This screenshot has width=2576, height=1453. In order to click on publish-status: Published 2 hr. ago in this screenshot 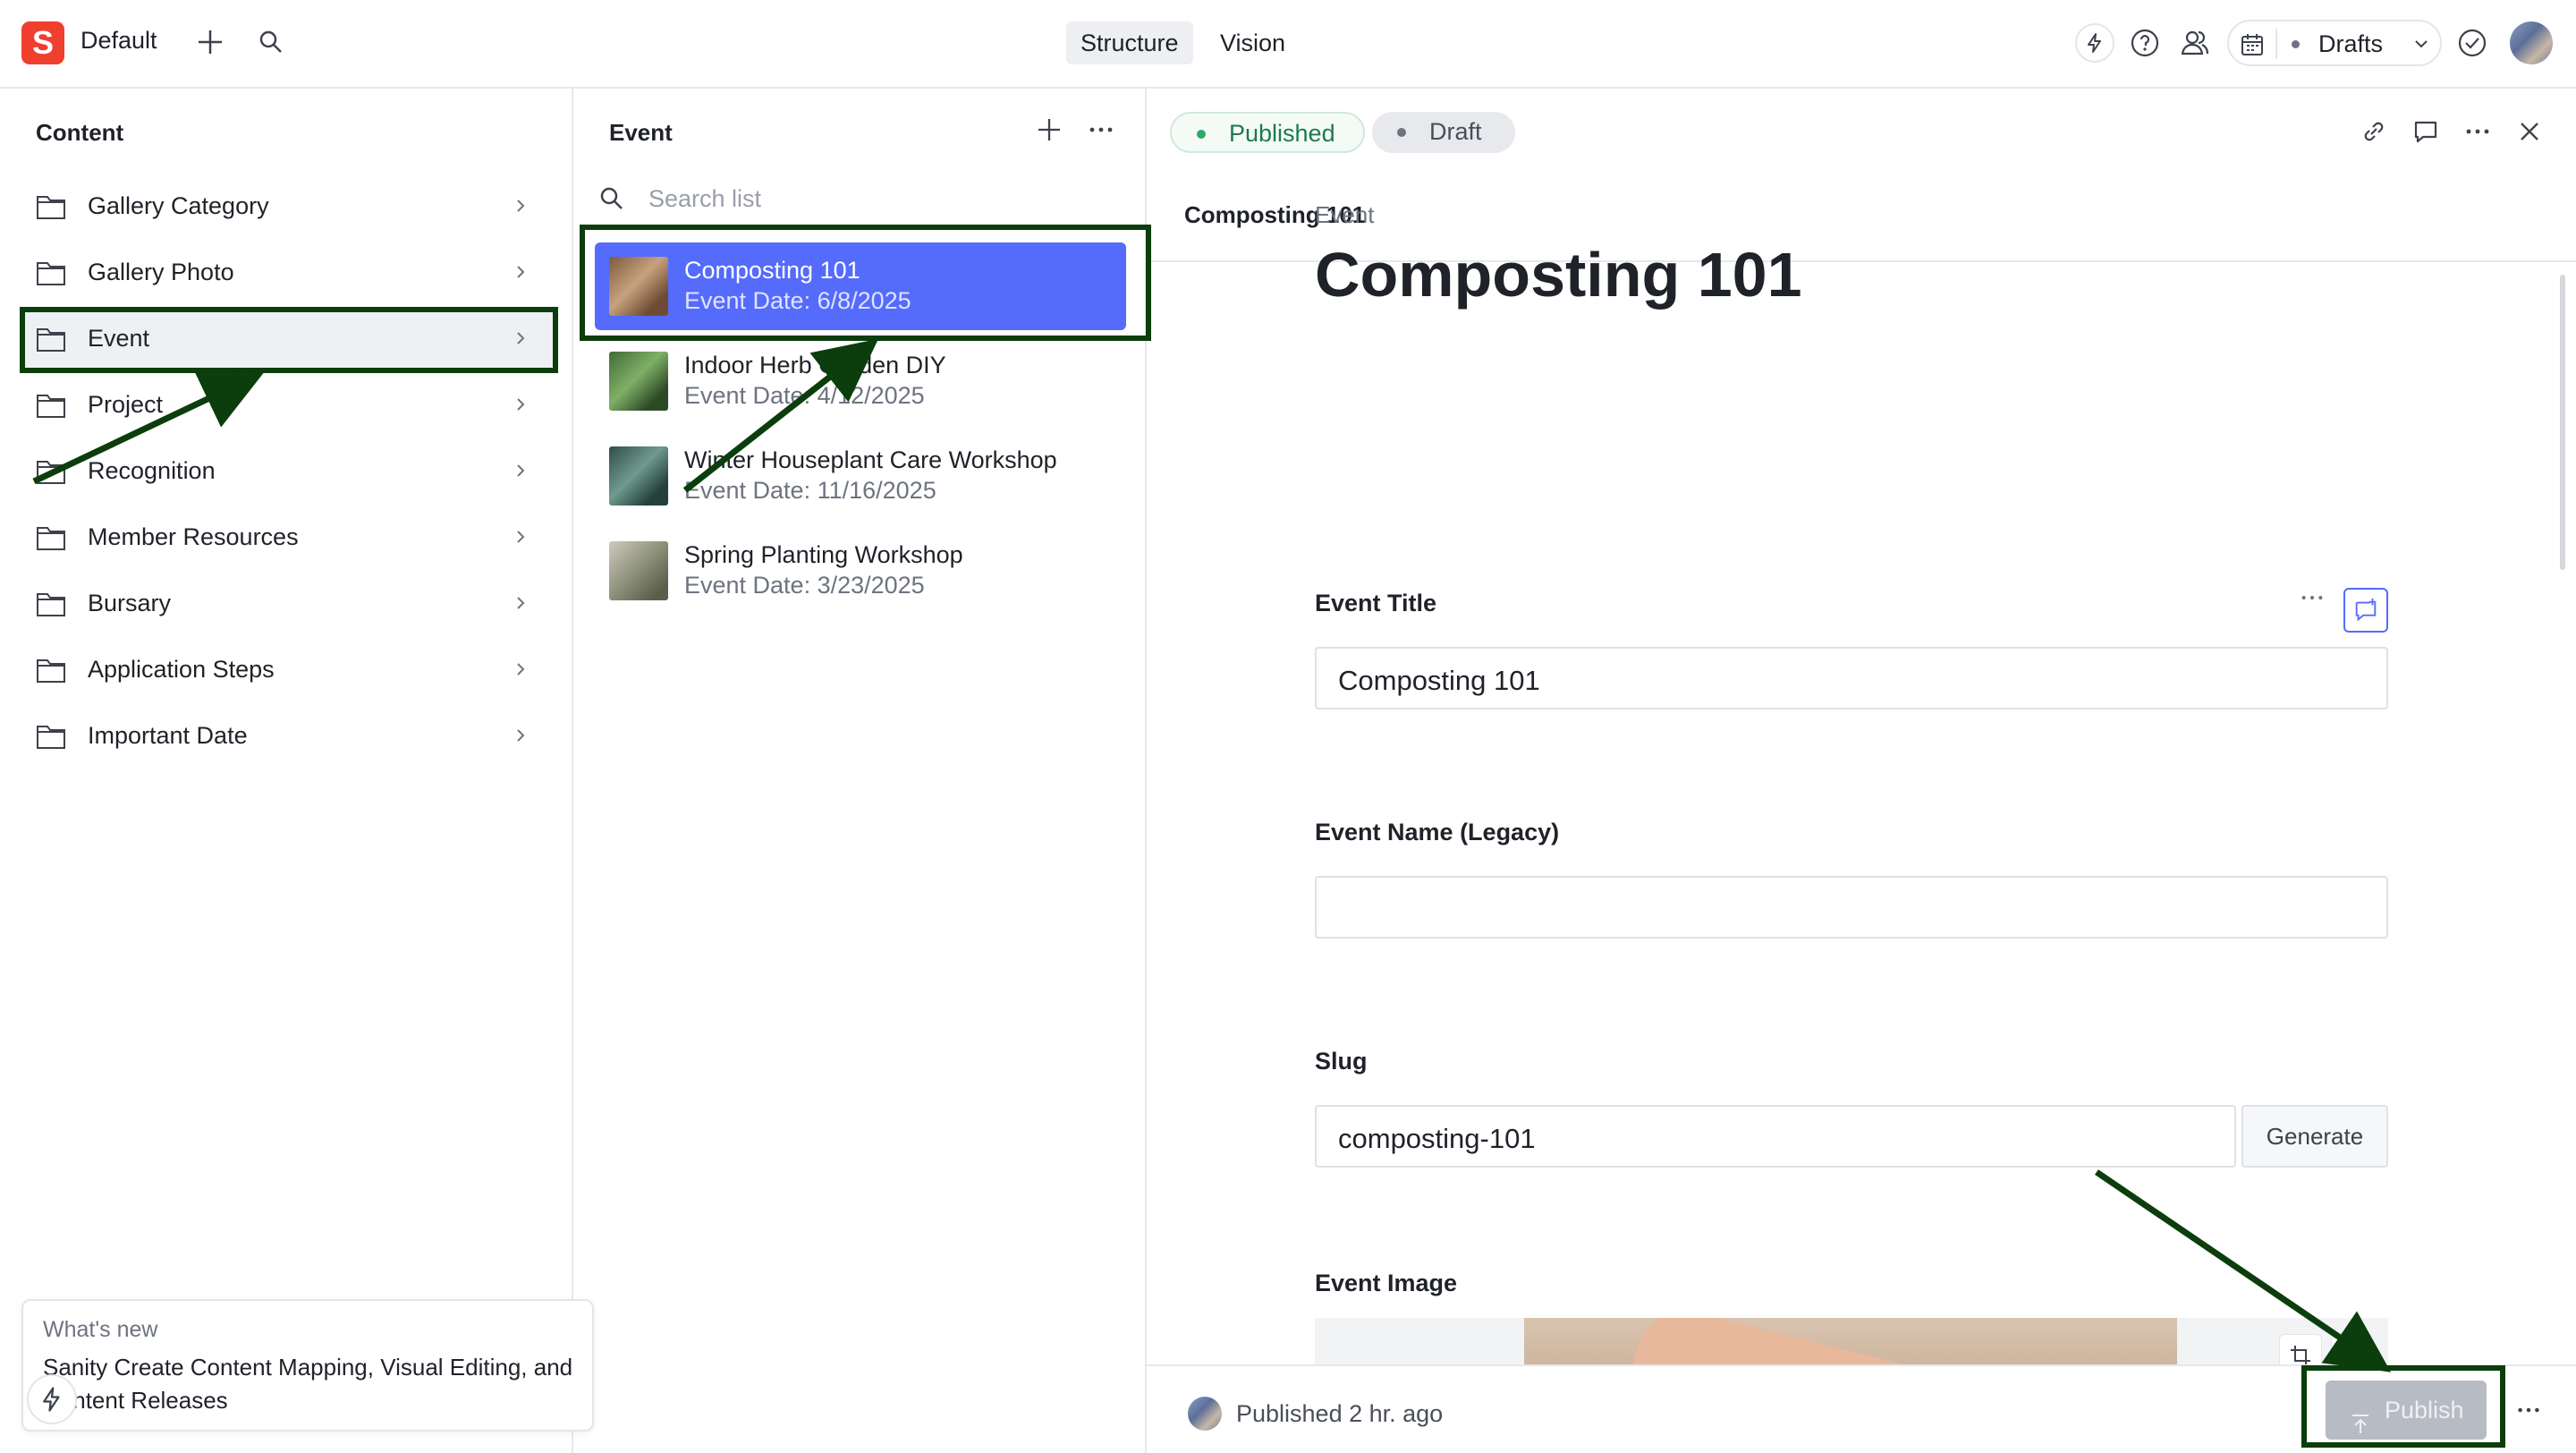, I will do `click(1340, 1413)`.